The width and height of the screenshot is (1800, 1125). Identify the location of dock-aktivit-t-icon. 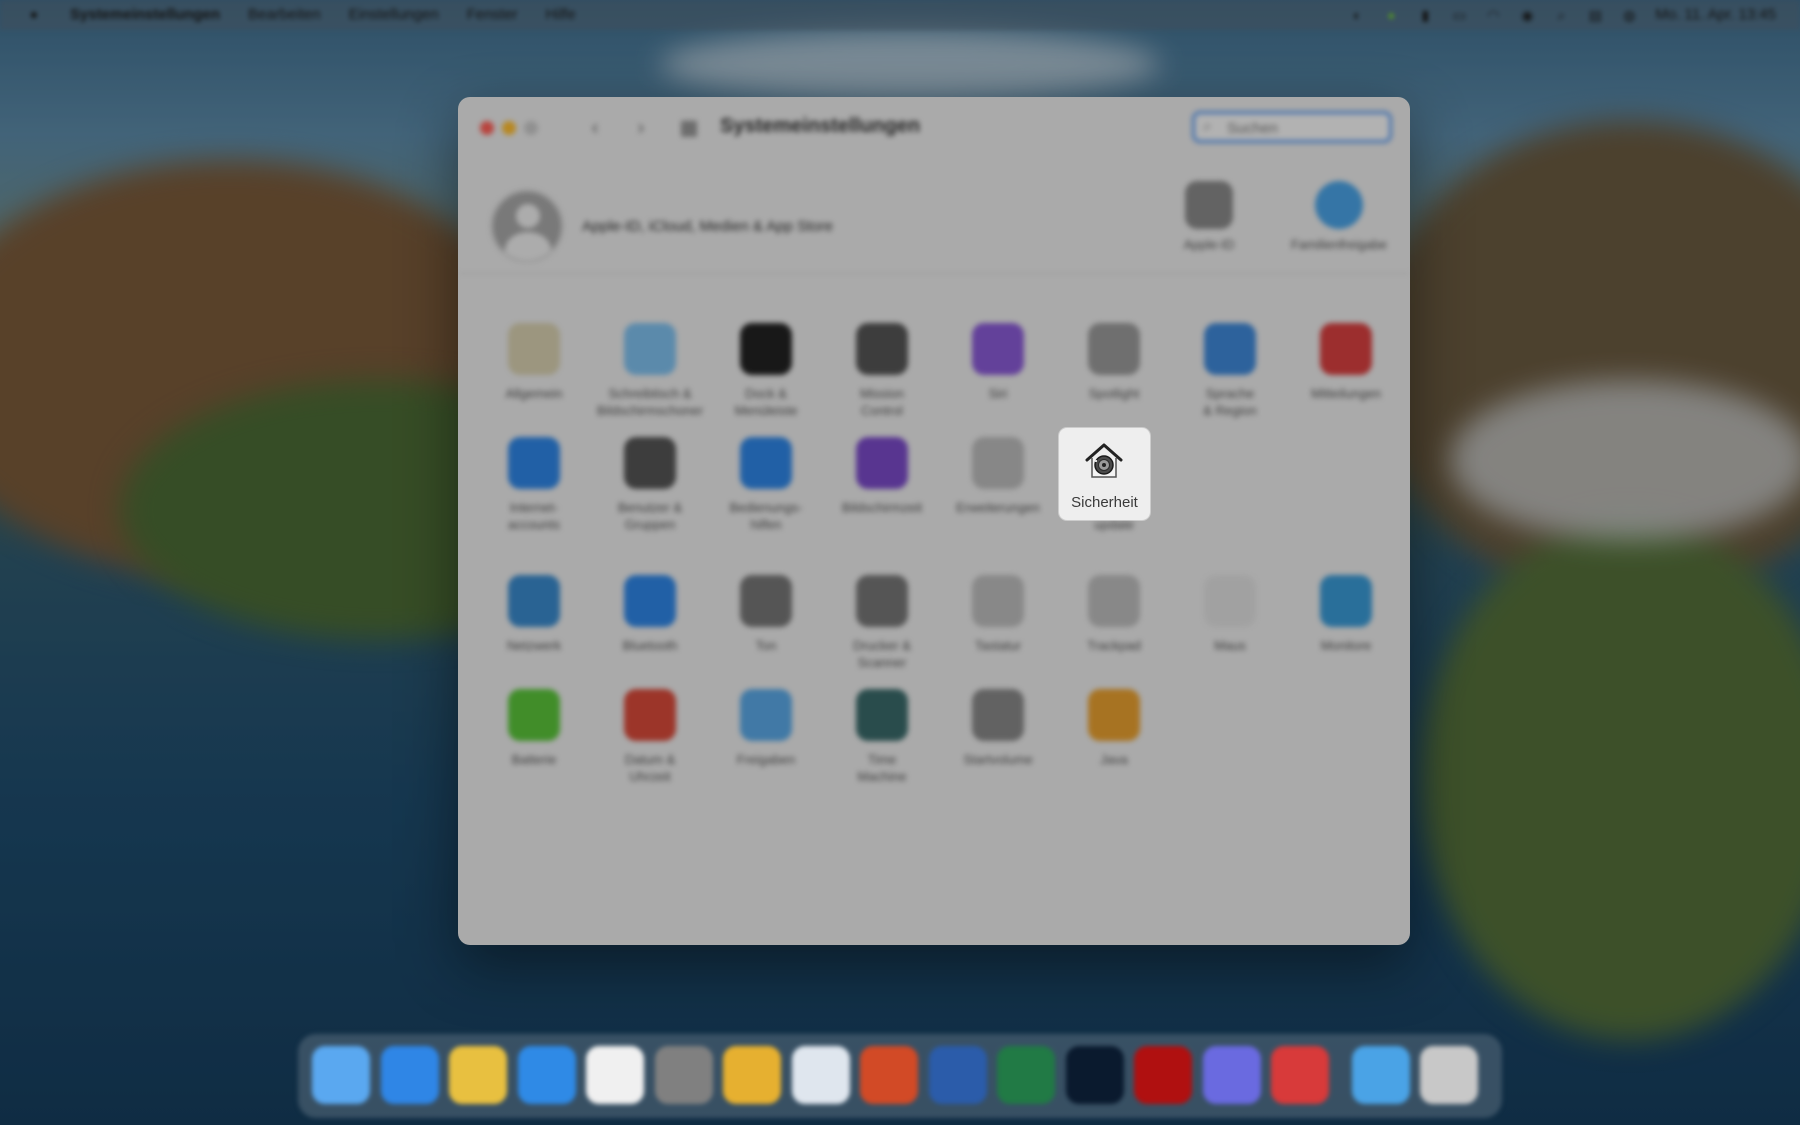
(1300, 1075).